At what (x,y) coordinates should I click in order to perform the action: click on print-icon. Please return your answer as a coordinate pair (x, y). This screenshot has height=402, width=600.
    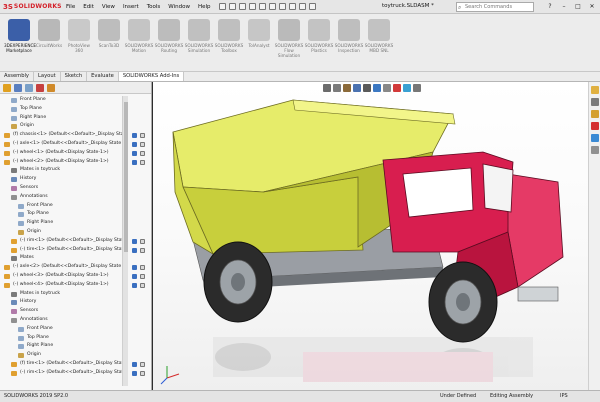
    Looking at the image, I should click on (262, 6).